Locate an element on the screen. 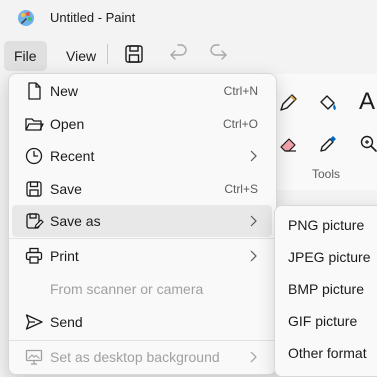 This screenshot has height=377, width=377. folder-open-icon is located at coordinates (34, 124).